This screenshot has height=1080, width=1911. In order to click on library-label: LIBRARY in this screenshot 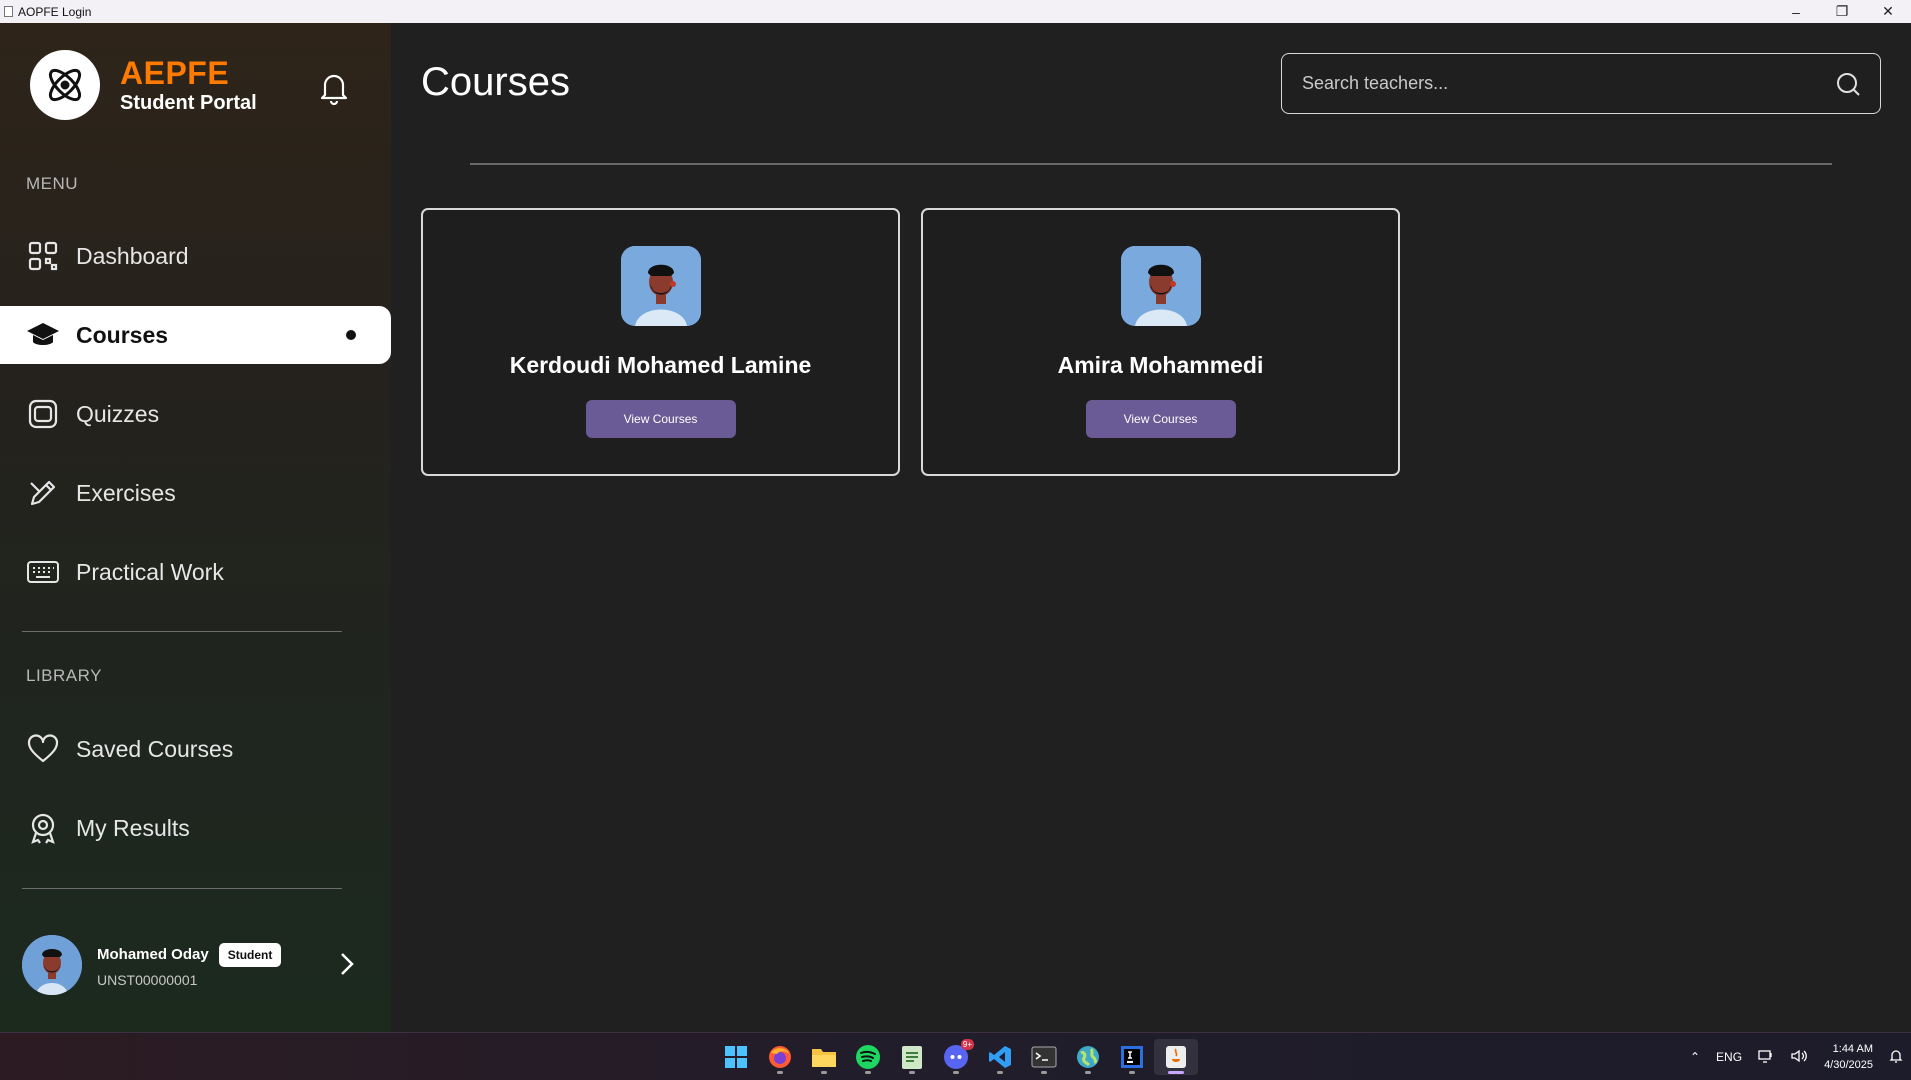, I will do `click(64, 675)`.